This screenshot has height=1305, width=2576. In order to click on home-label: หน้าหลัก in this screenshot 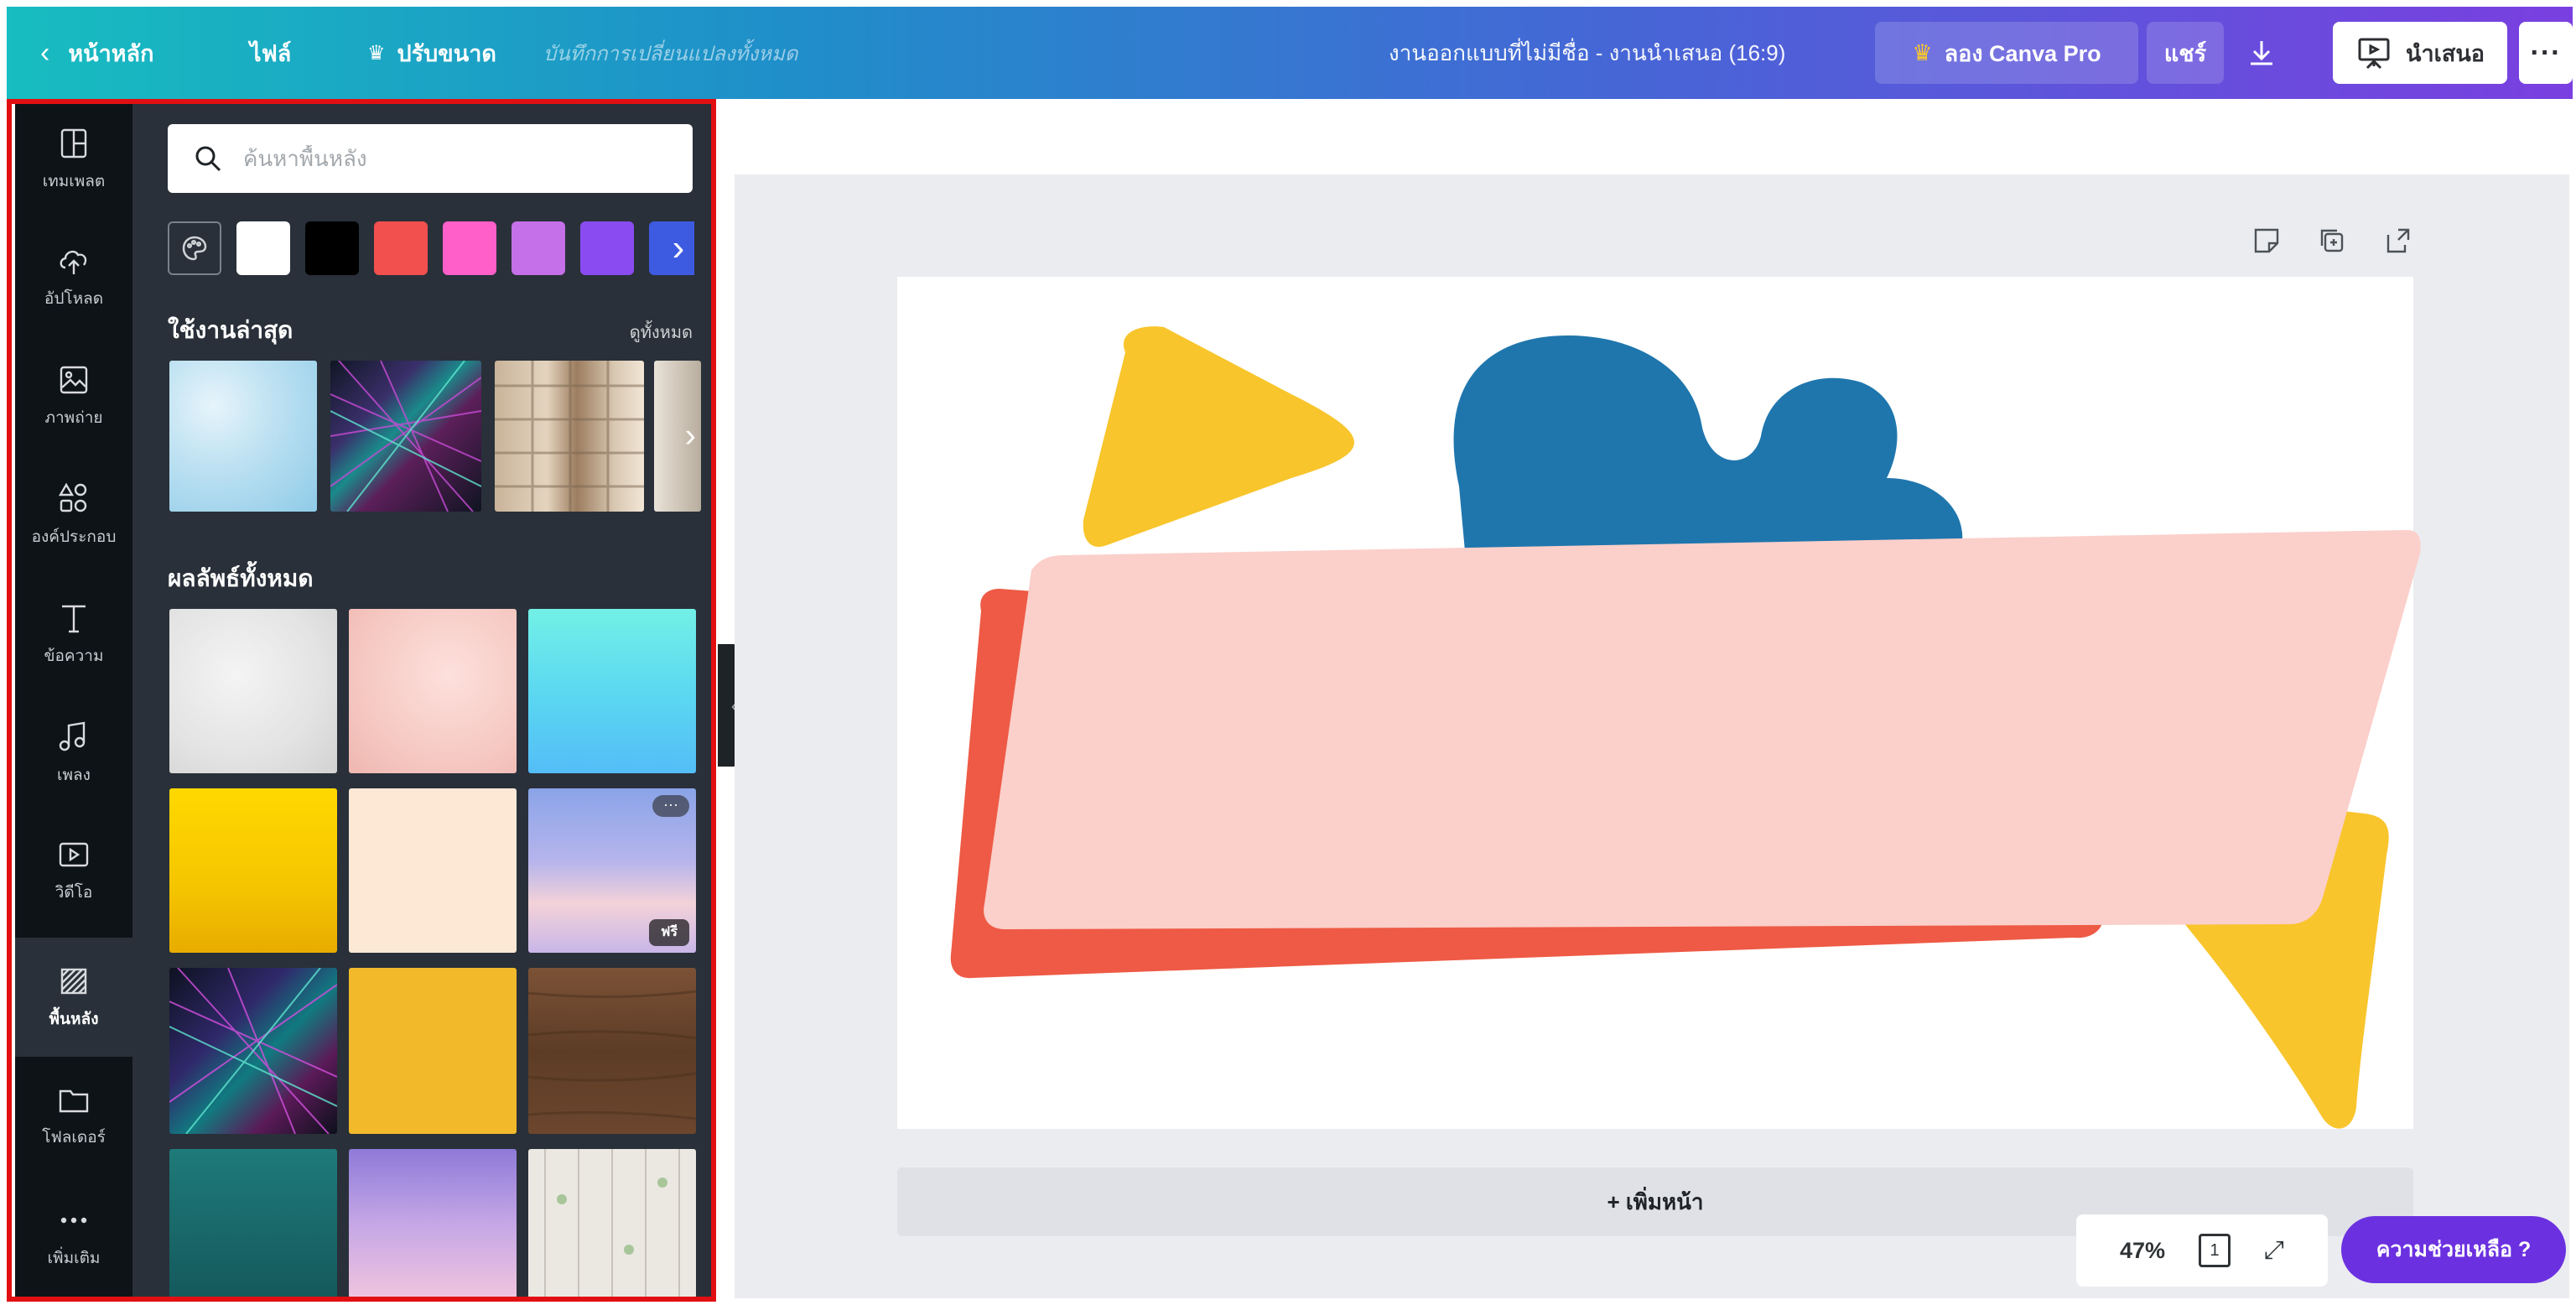, I will do `click(111, 53)`.